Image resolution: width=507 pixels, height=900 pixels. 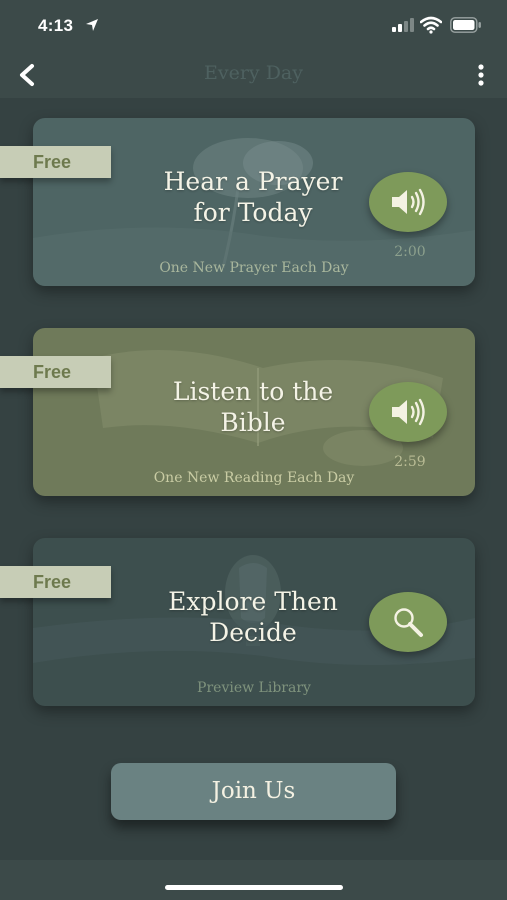 I want to click on card-subtitle: One New Reading Each Day, so click(x=254, y=478).